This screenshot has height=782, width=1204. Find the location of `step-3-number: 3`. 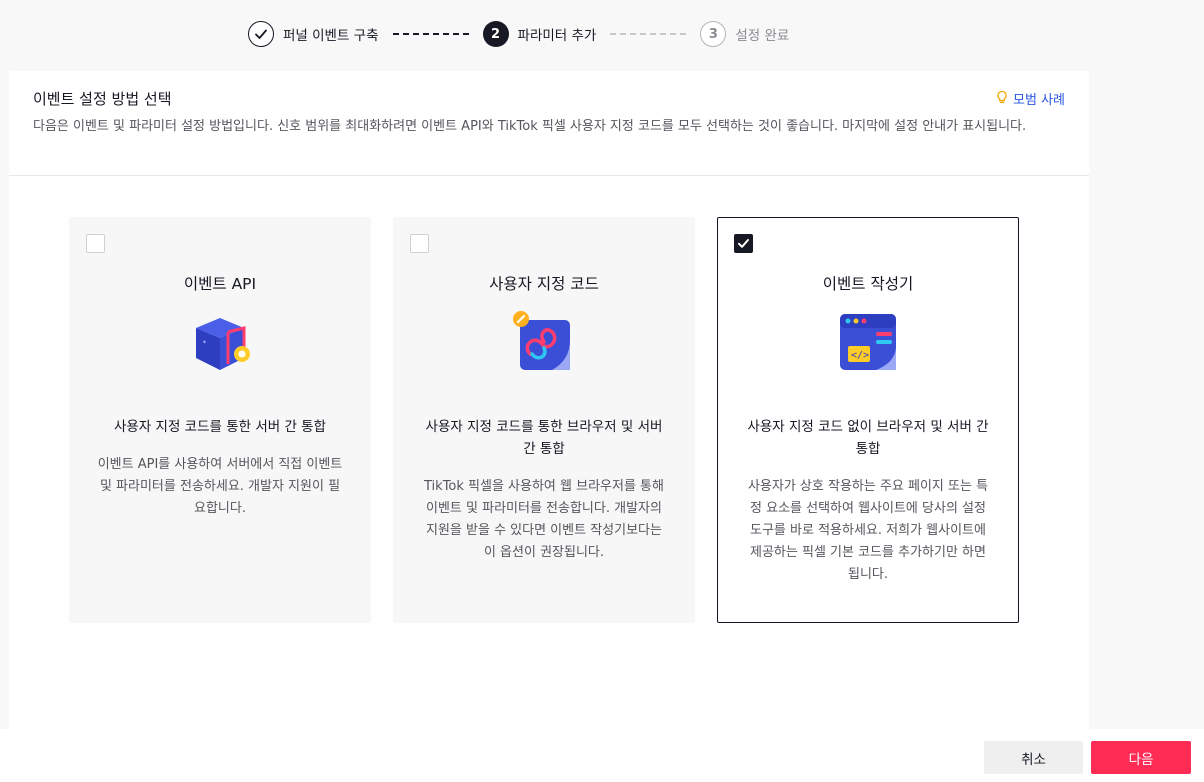

step-3-number: 3 is located at coordinates (713, 34).